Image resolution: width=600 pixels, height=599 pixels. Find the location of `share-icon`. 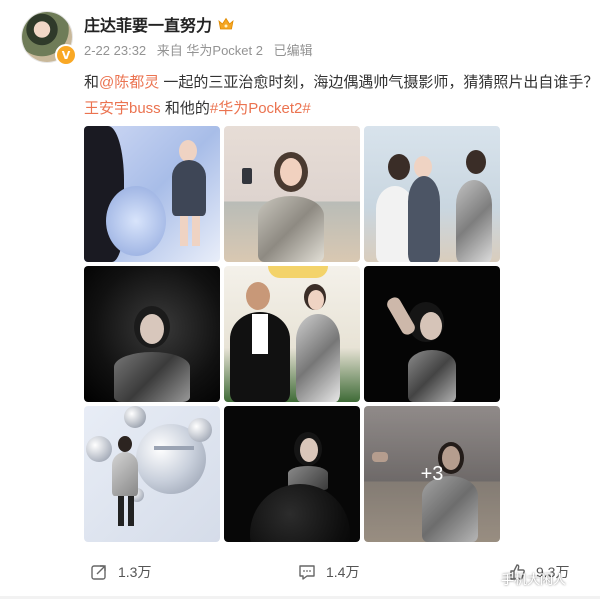

share-icon is located at coordinates (98, 572).